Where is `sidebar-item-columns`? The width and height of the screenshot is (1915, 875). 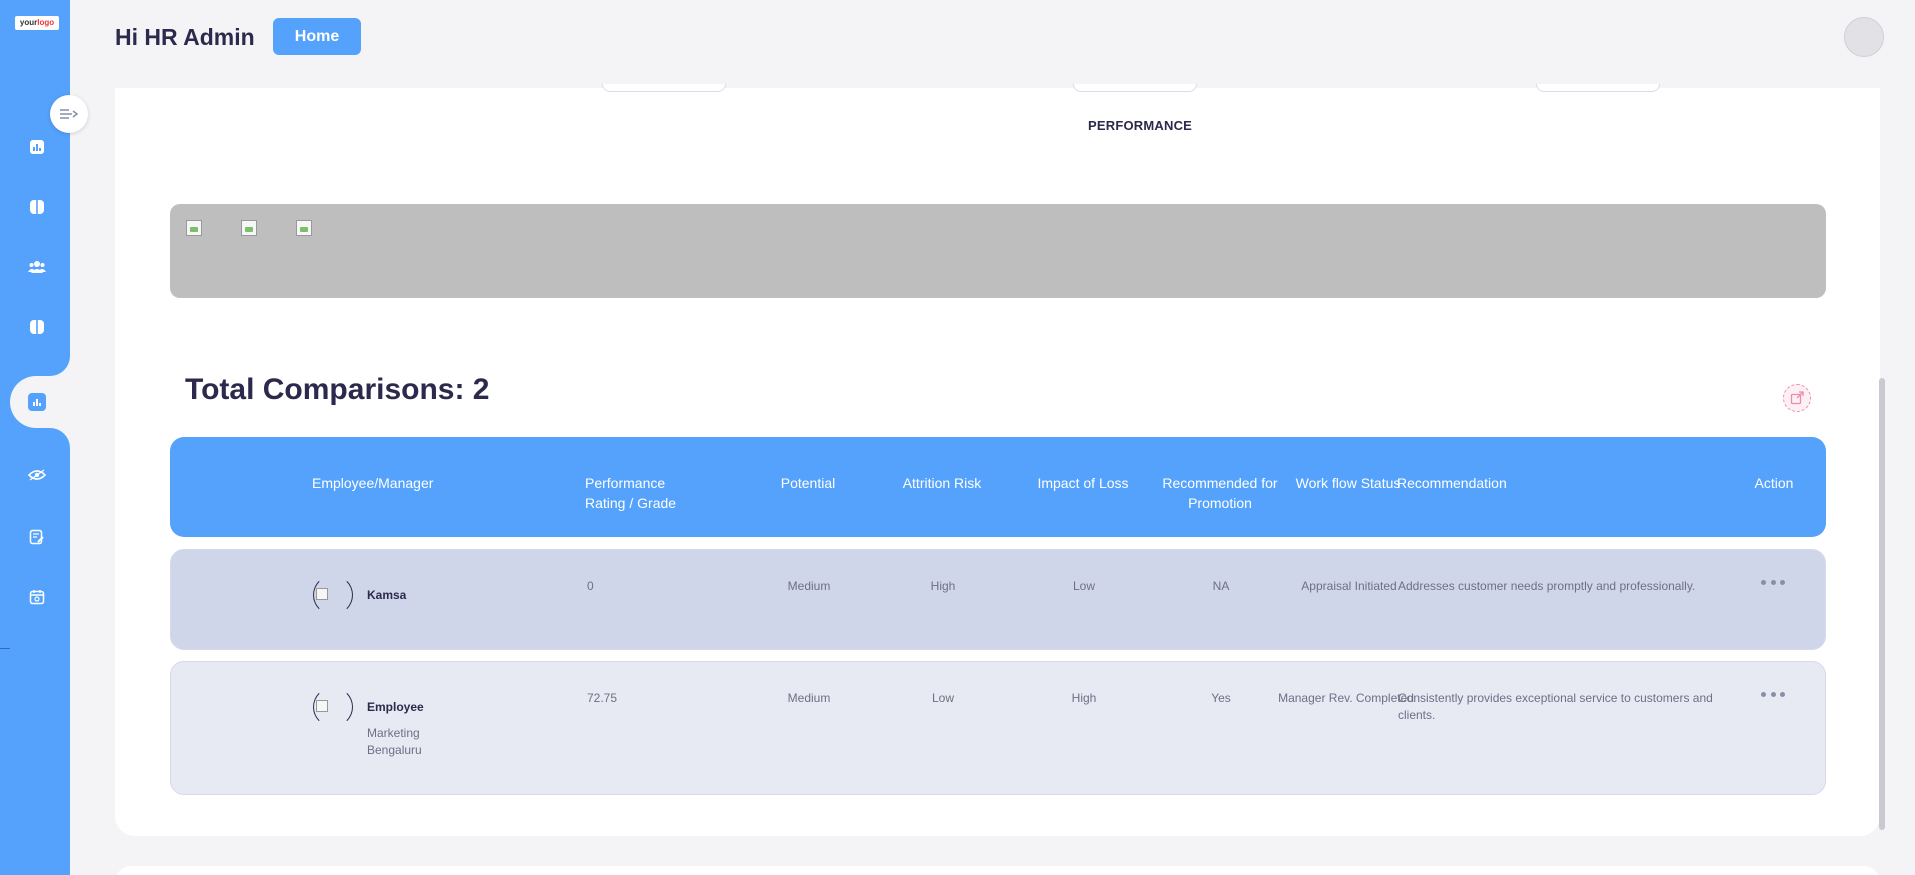 sidebar-item-columns is located at coordinates (37, 327).